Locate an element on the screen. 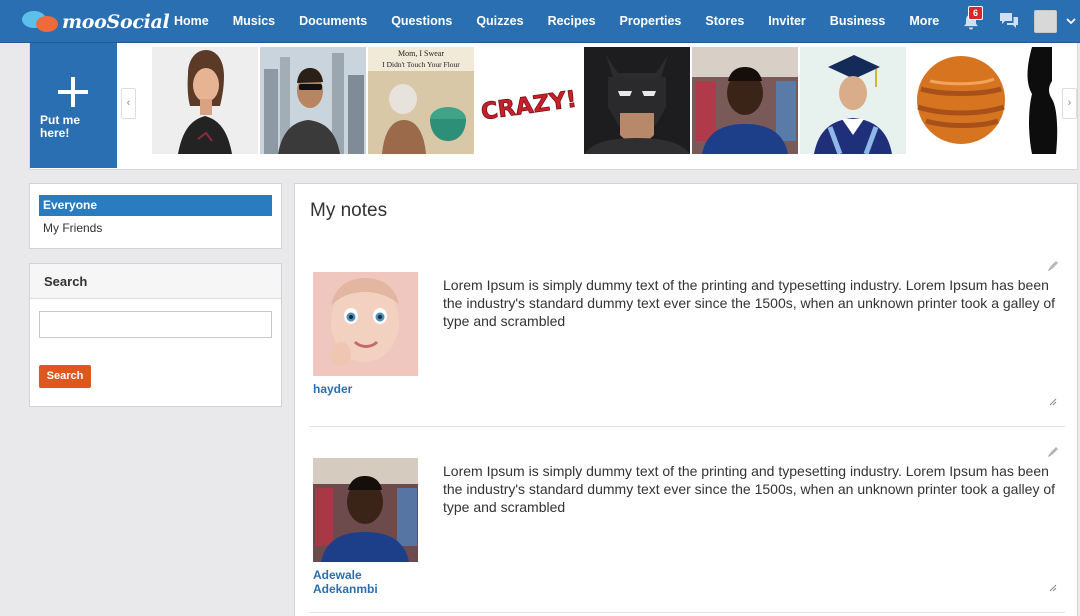 Image resolution: width=1080 pixels, height=616 pixels. meme-text-line2: I Didn't Touch Your Flour is located at coordinates (421, 64).